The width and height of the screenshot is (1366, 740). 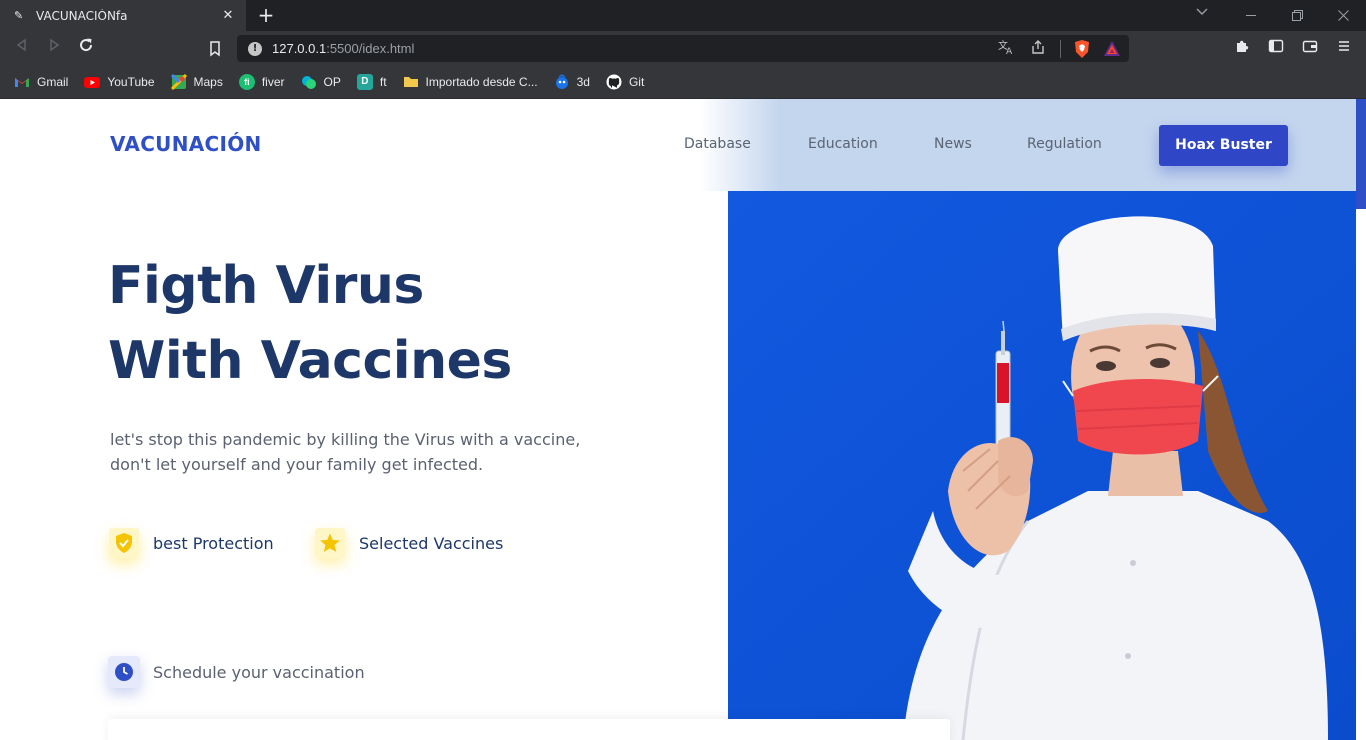 What do you see at coordinates (266, 15) in the screenshot?
I see `new-tab-button: +` at bounding box center [266, 15].